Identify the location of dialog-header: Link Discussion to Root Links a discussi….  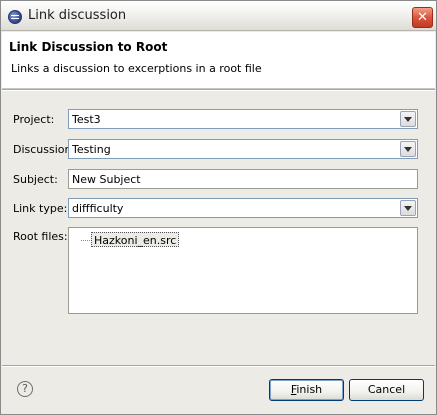
(218, 60).